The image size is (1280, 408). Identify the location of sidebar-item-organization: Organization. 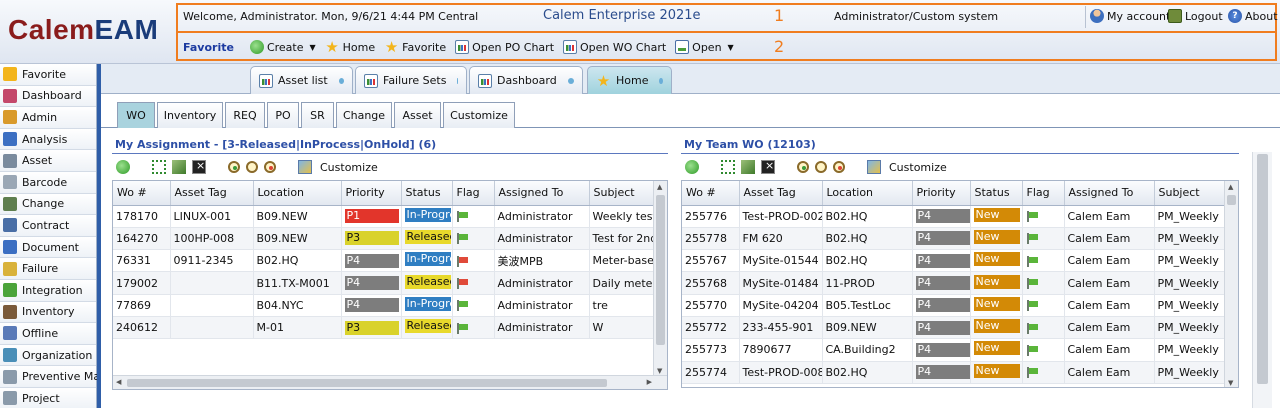
(48, 355).